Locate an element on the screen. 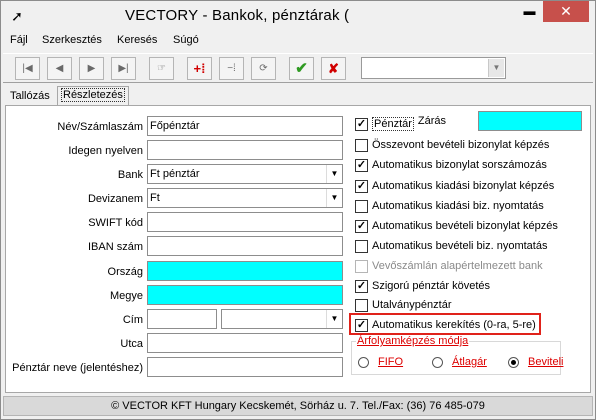  county-label: Megye is located at coordinates (126, 296).